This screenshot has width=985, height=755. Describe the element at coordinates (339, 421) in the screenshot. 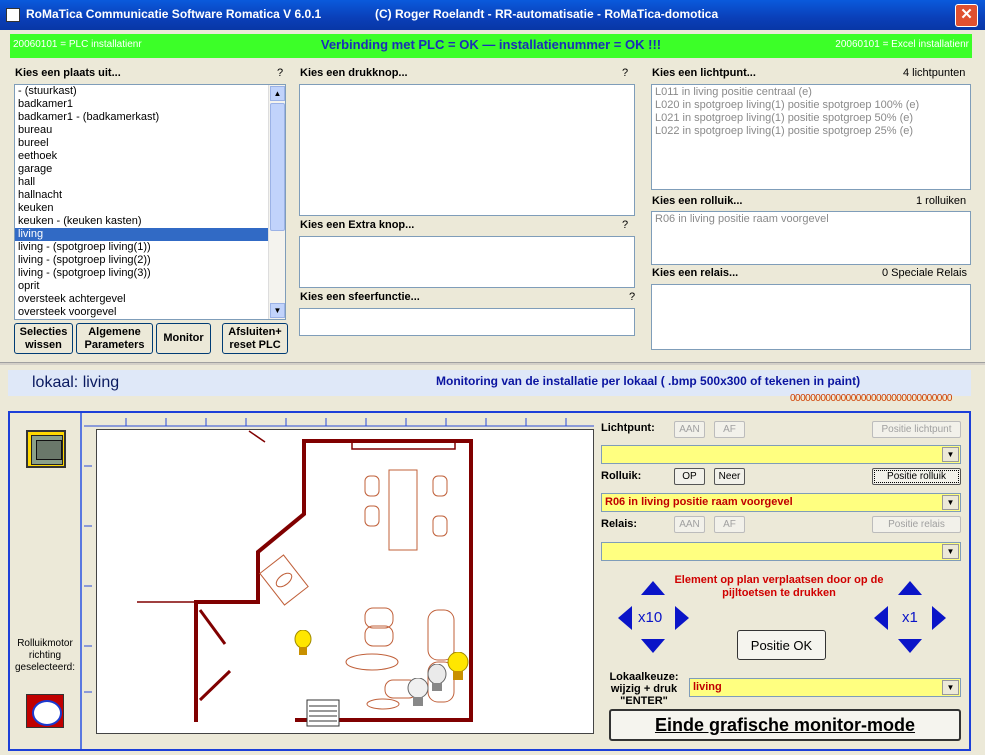

I see `plan-ruler-top` at that location.